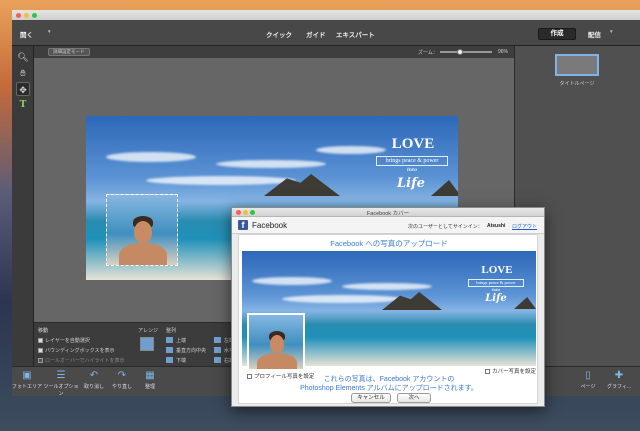 The image size is (640, 431). Describe the element at coordinates (276, 342) in the screenshot. I see `profile-preview` at that location.